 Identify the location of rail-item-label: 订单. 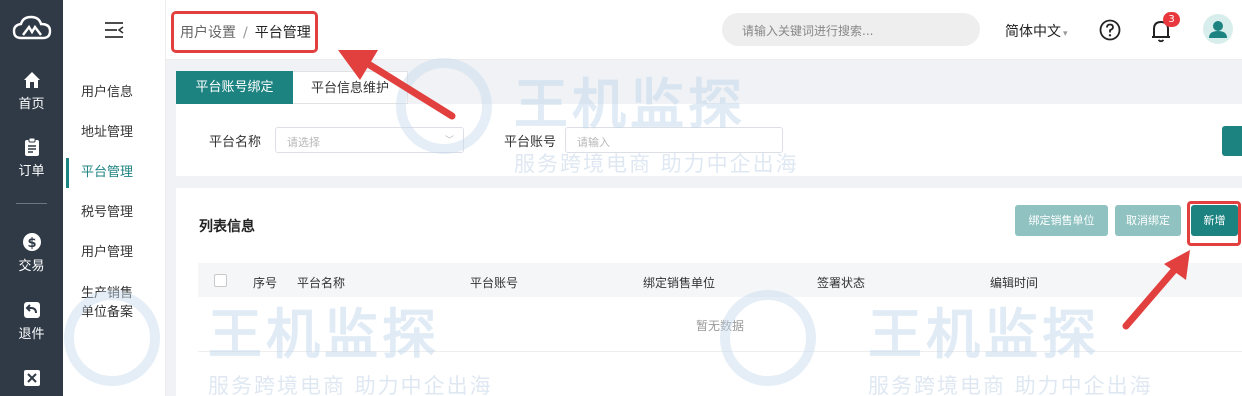
(31, 171).